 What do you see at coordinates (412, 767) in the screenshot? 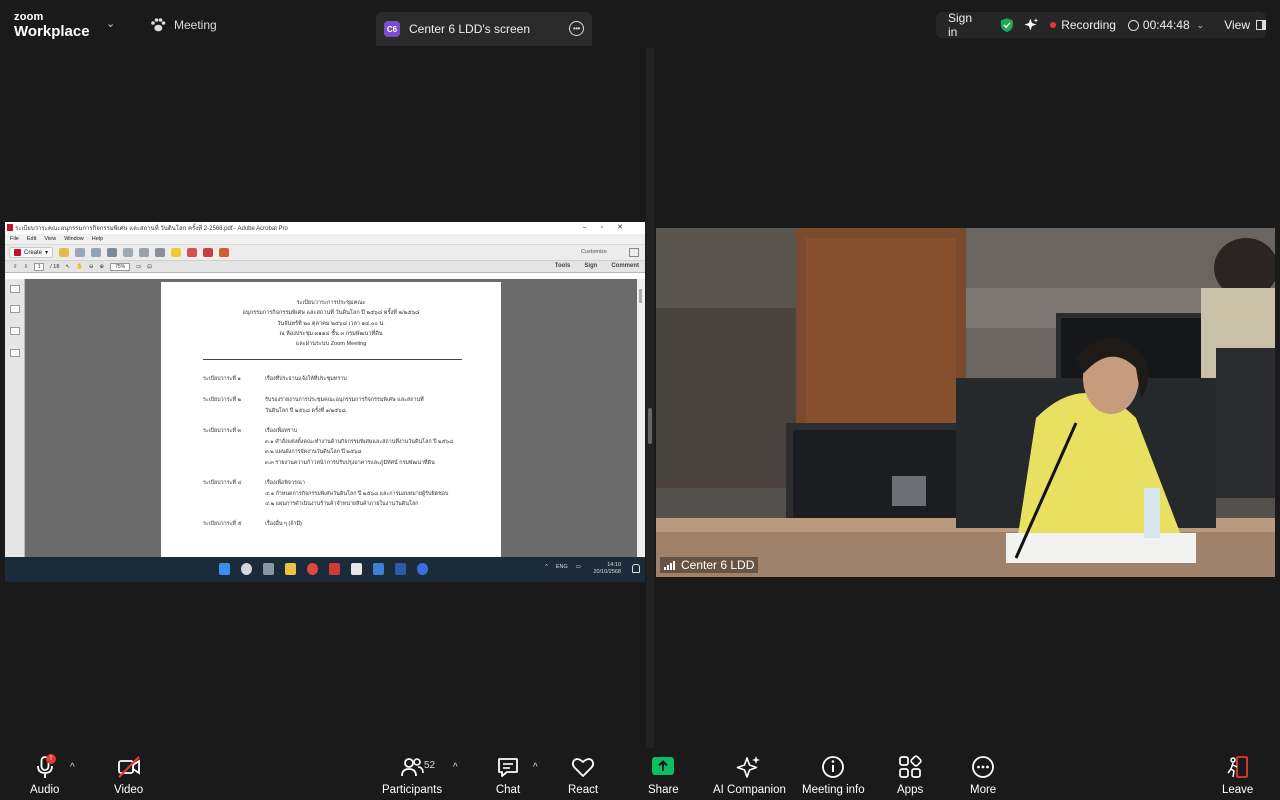
I see `participants-icon` at bounding box center [412, 767].